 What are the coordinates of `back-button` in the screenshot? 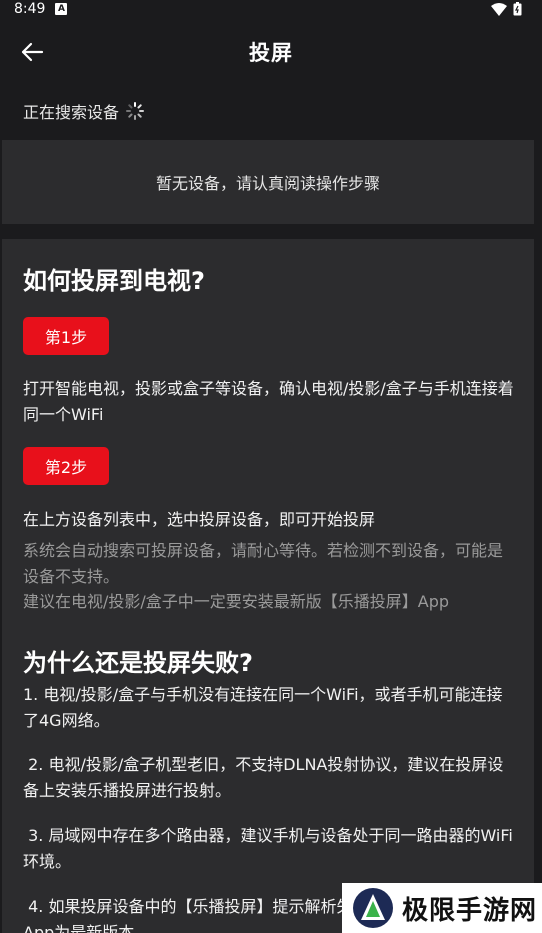 It's located at (32, 52).